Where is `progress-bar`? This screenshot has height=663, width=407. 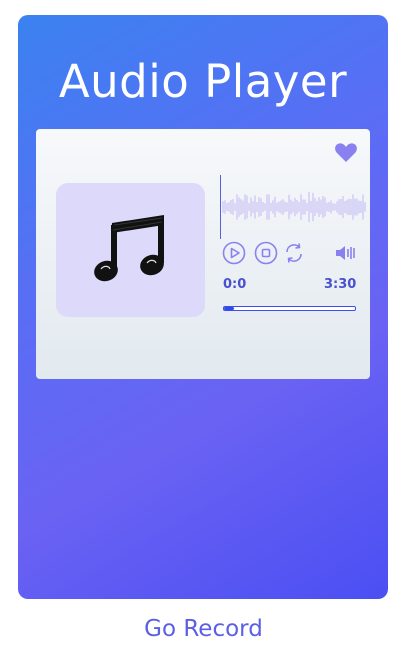
progress-bar is located at coordinates (289, 308).